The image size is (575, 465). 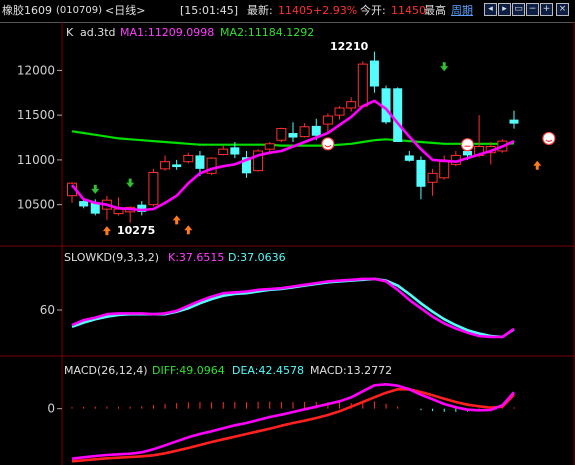 What do you see at coordinates (106, 370) in the screenshot?
I see `macd-label: MACD(26,12,4)` at bounding box center [106, 370].